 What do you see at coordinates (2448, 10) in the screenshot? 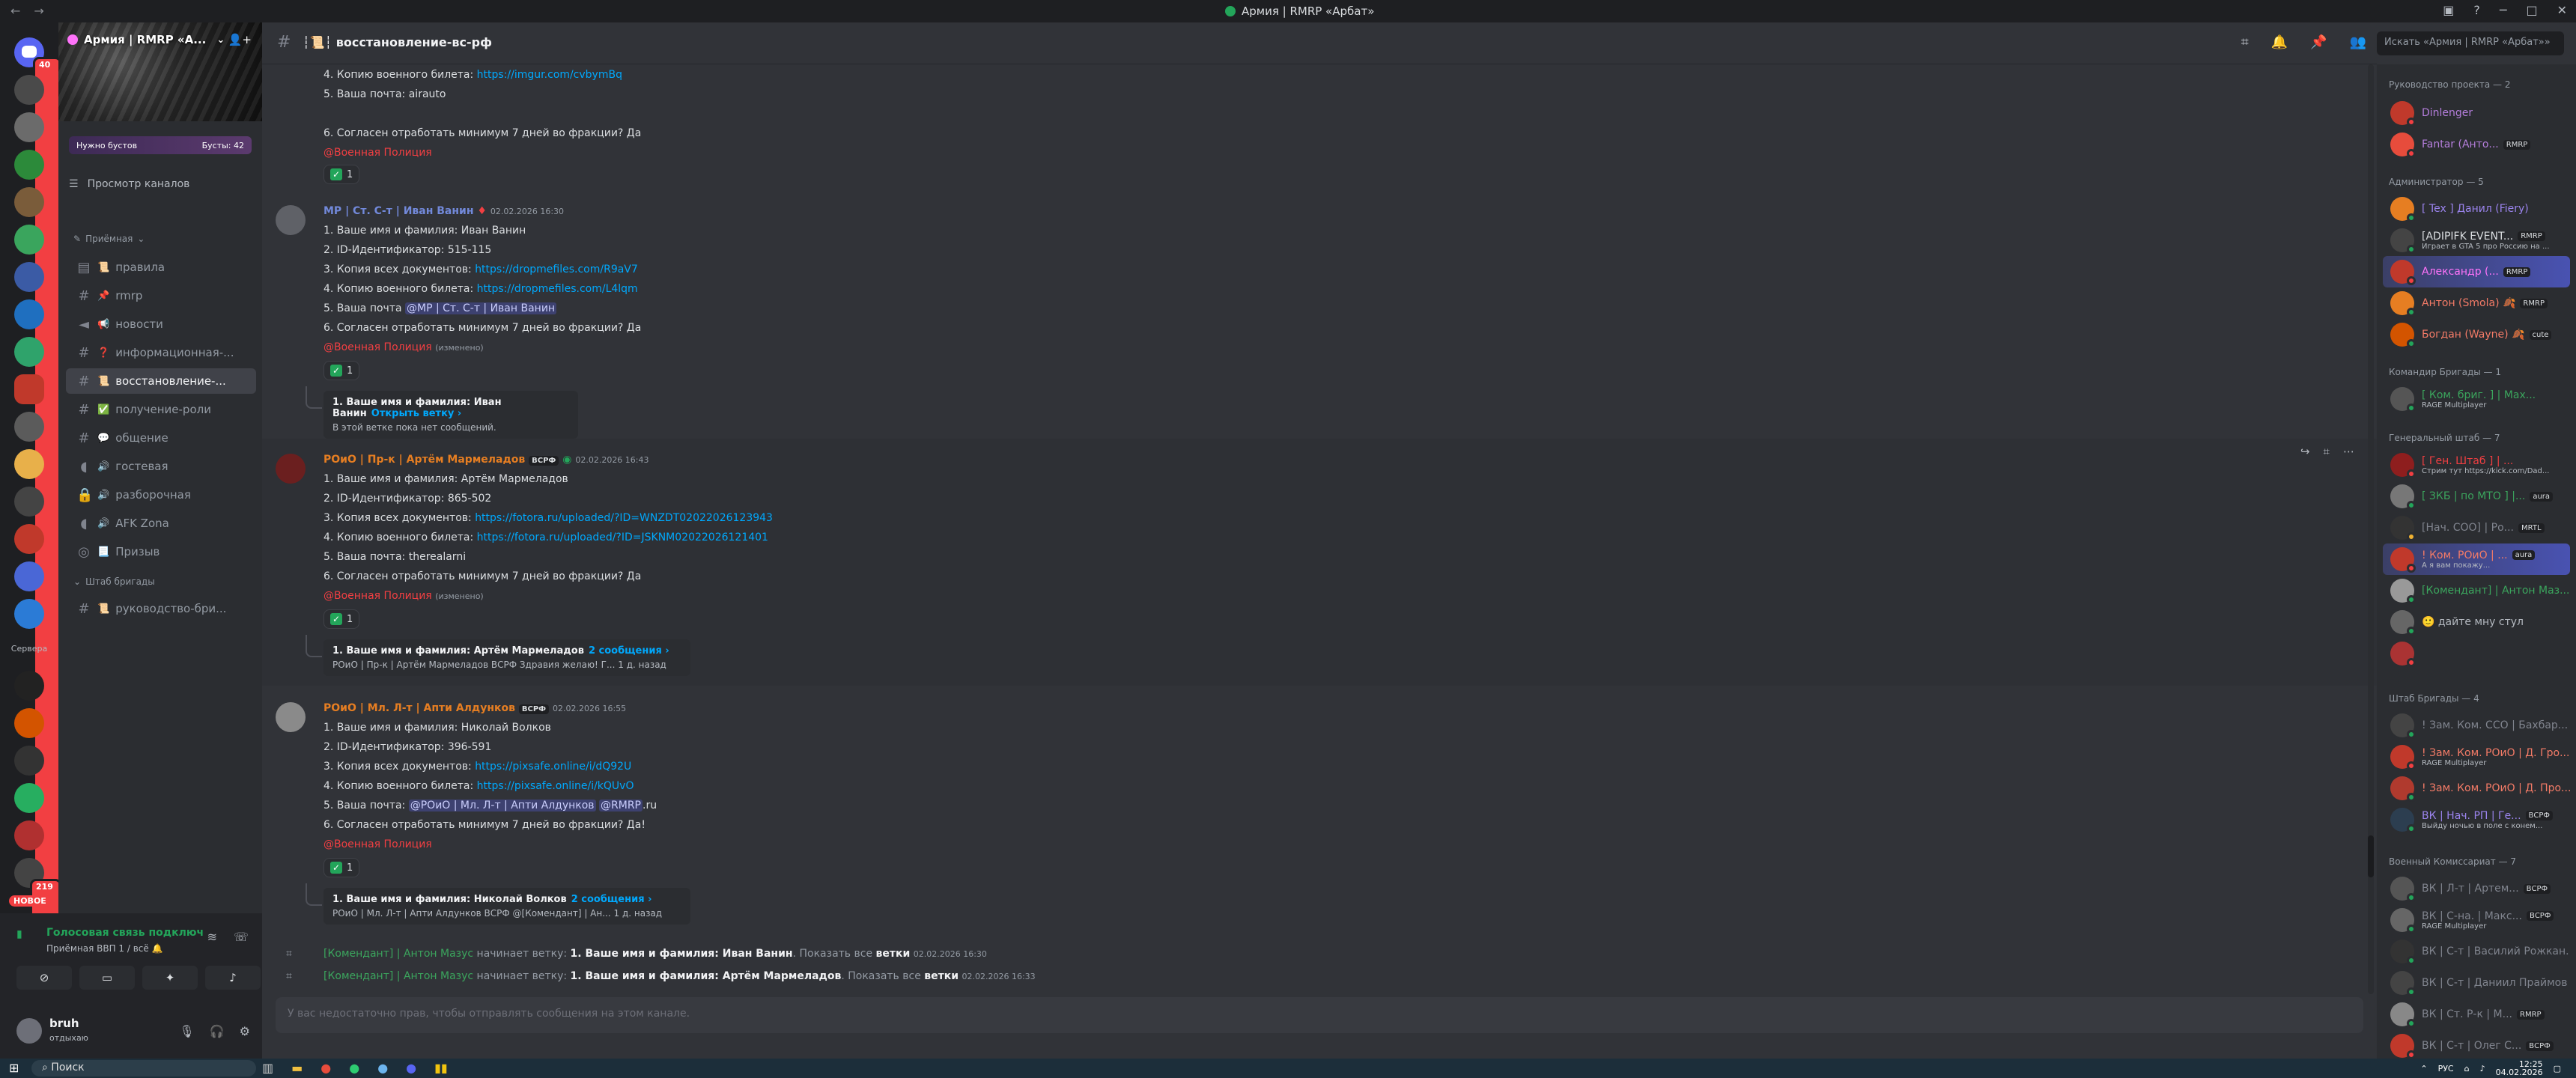
I see `inbox-icon: ▣` at bounding box center [2448, 10].